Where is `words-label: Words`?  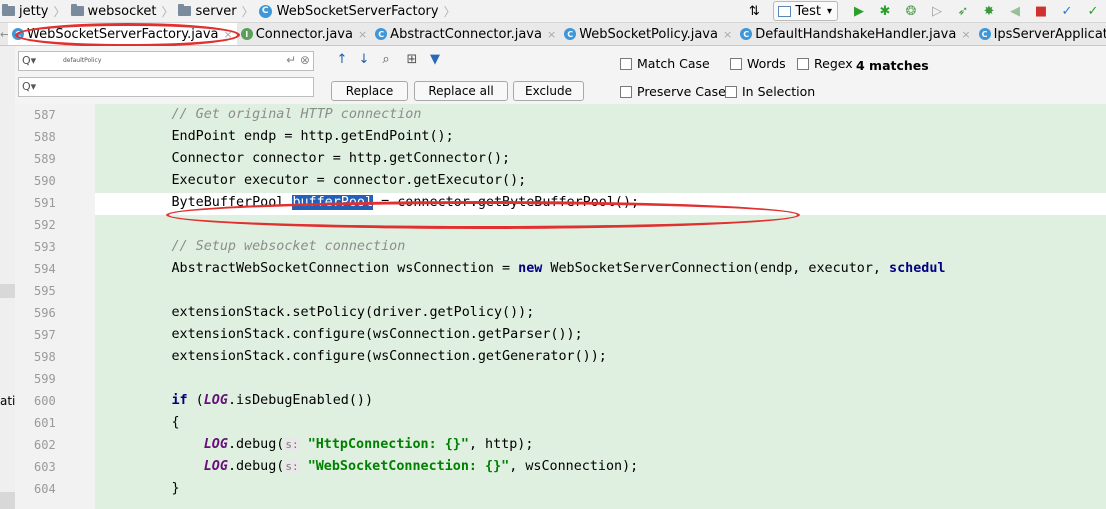 words-label: Words is located at coordinates (766, 63).